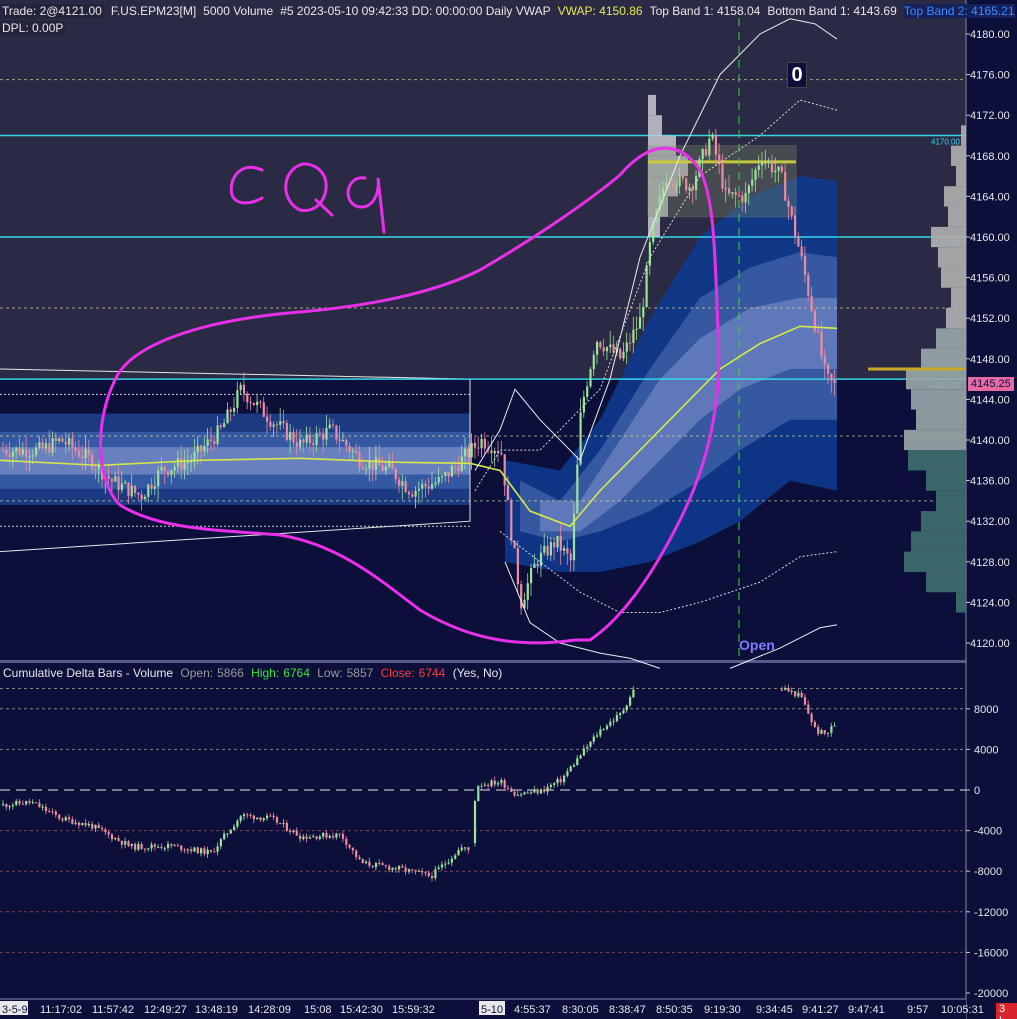 The width and height of the screenshot is (1017, 1019). I want to click on time-label-11: 8:30:05, so click(580, 1010).